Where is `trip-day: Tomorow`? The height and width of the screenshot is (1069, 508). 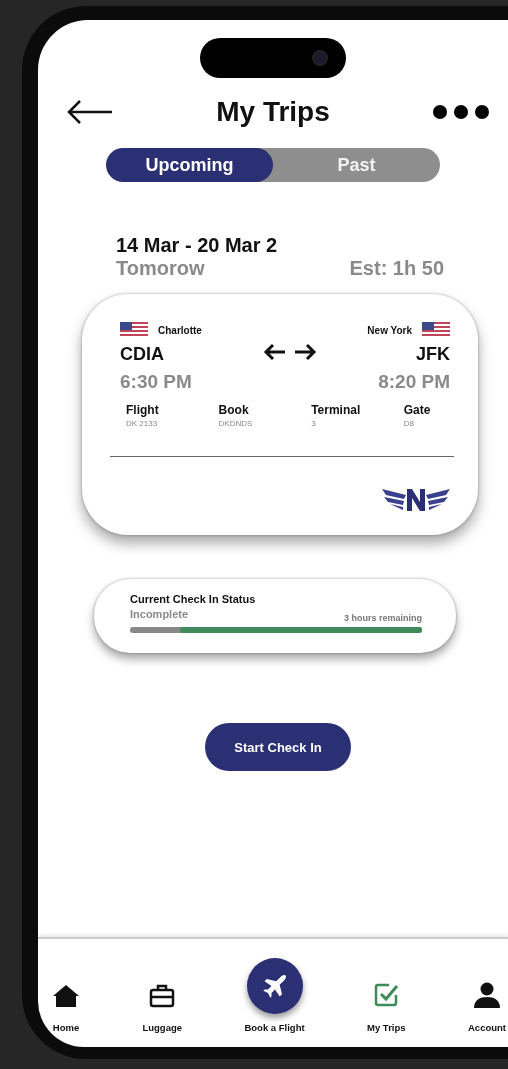
trip-day: Tomorow is located at coordinates (160, 268).